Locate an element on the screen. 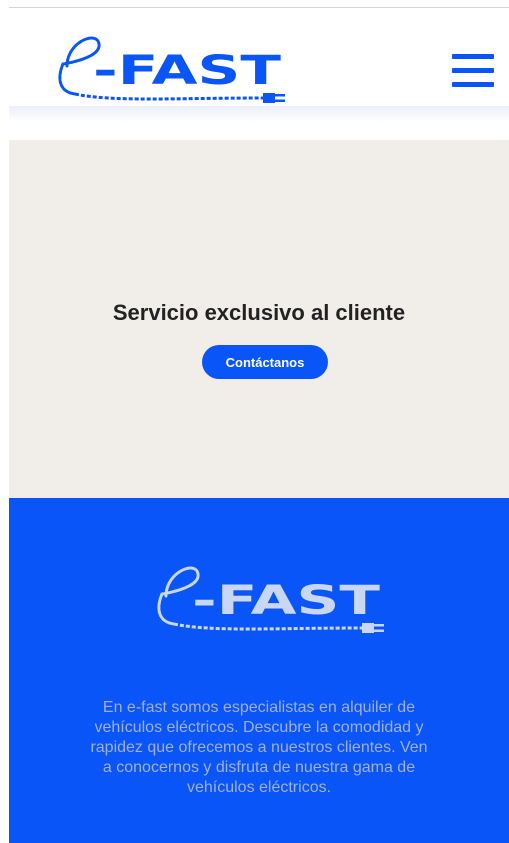 Image resolution: width=509 pixels, height=843 pixels. site-header: -FAST is located at coordinates (259, 58).